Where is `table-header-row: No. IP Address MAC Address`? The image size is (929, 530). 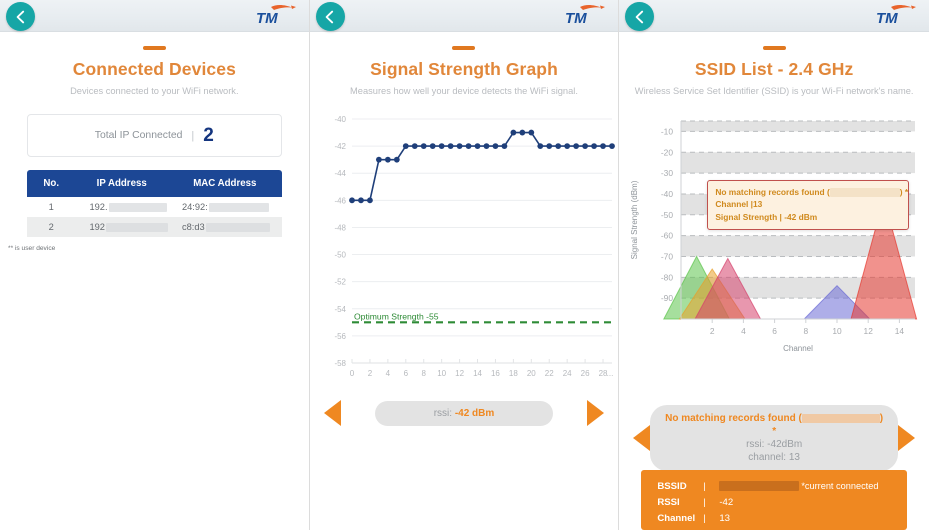 table-header-row: No. IP Address MAC Address is located at coordinates (154, 183).